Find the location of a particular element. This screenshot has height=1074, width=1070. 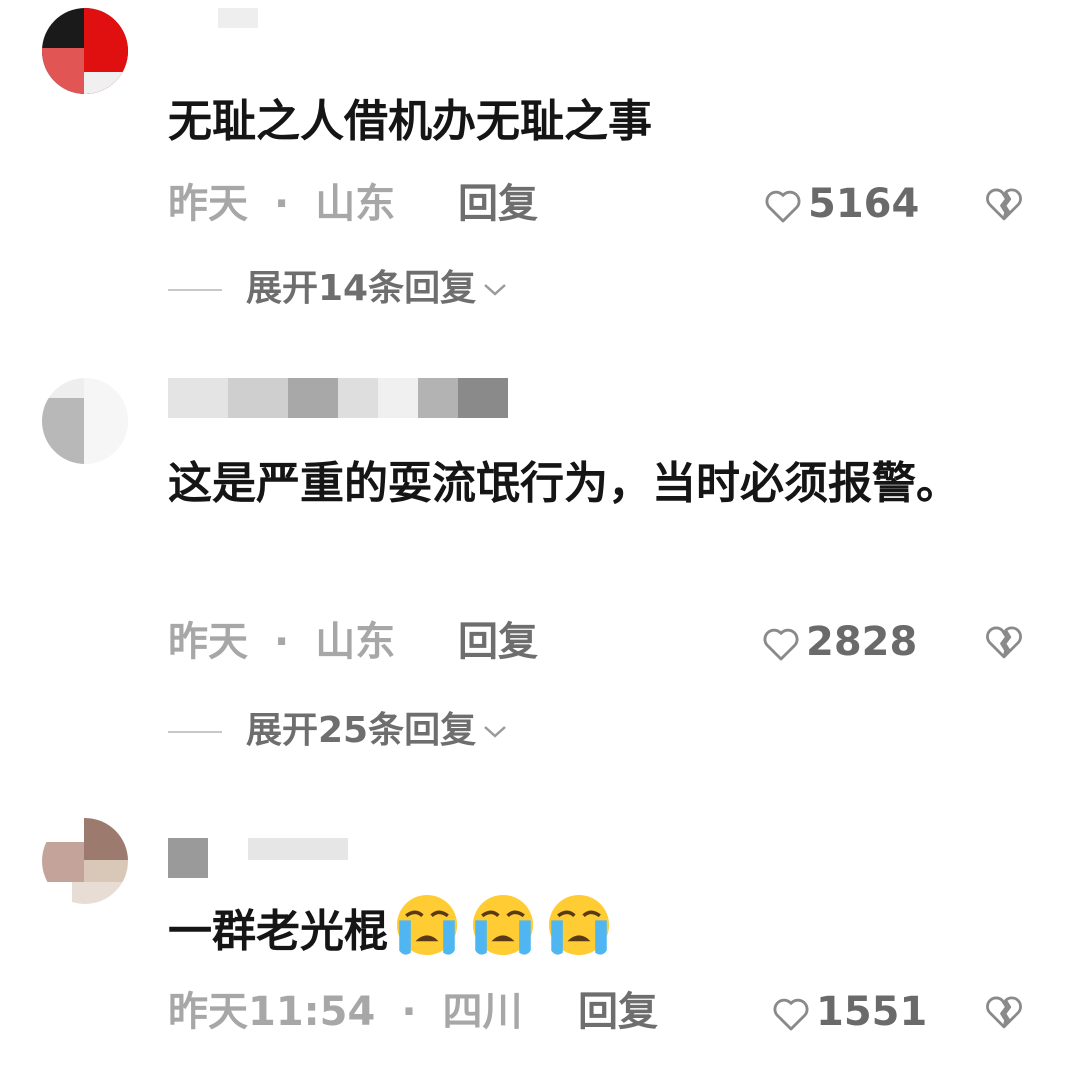

expand-replies-button: 展开14条回复 is located at coordinates (338, 289).